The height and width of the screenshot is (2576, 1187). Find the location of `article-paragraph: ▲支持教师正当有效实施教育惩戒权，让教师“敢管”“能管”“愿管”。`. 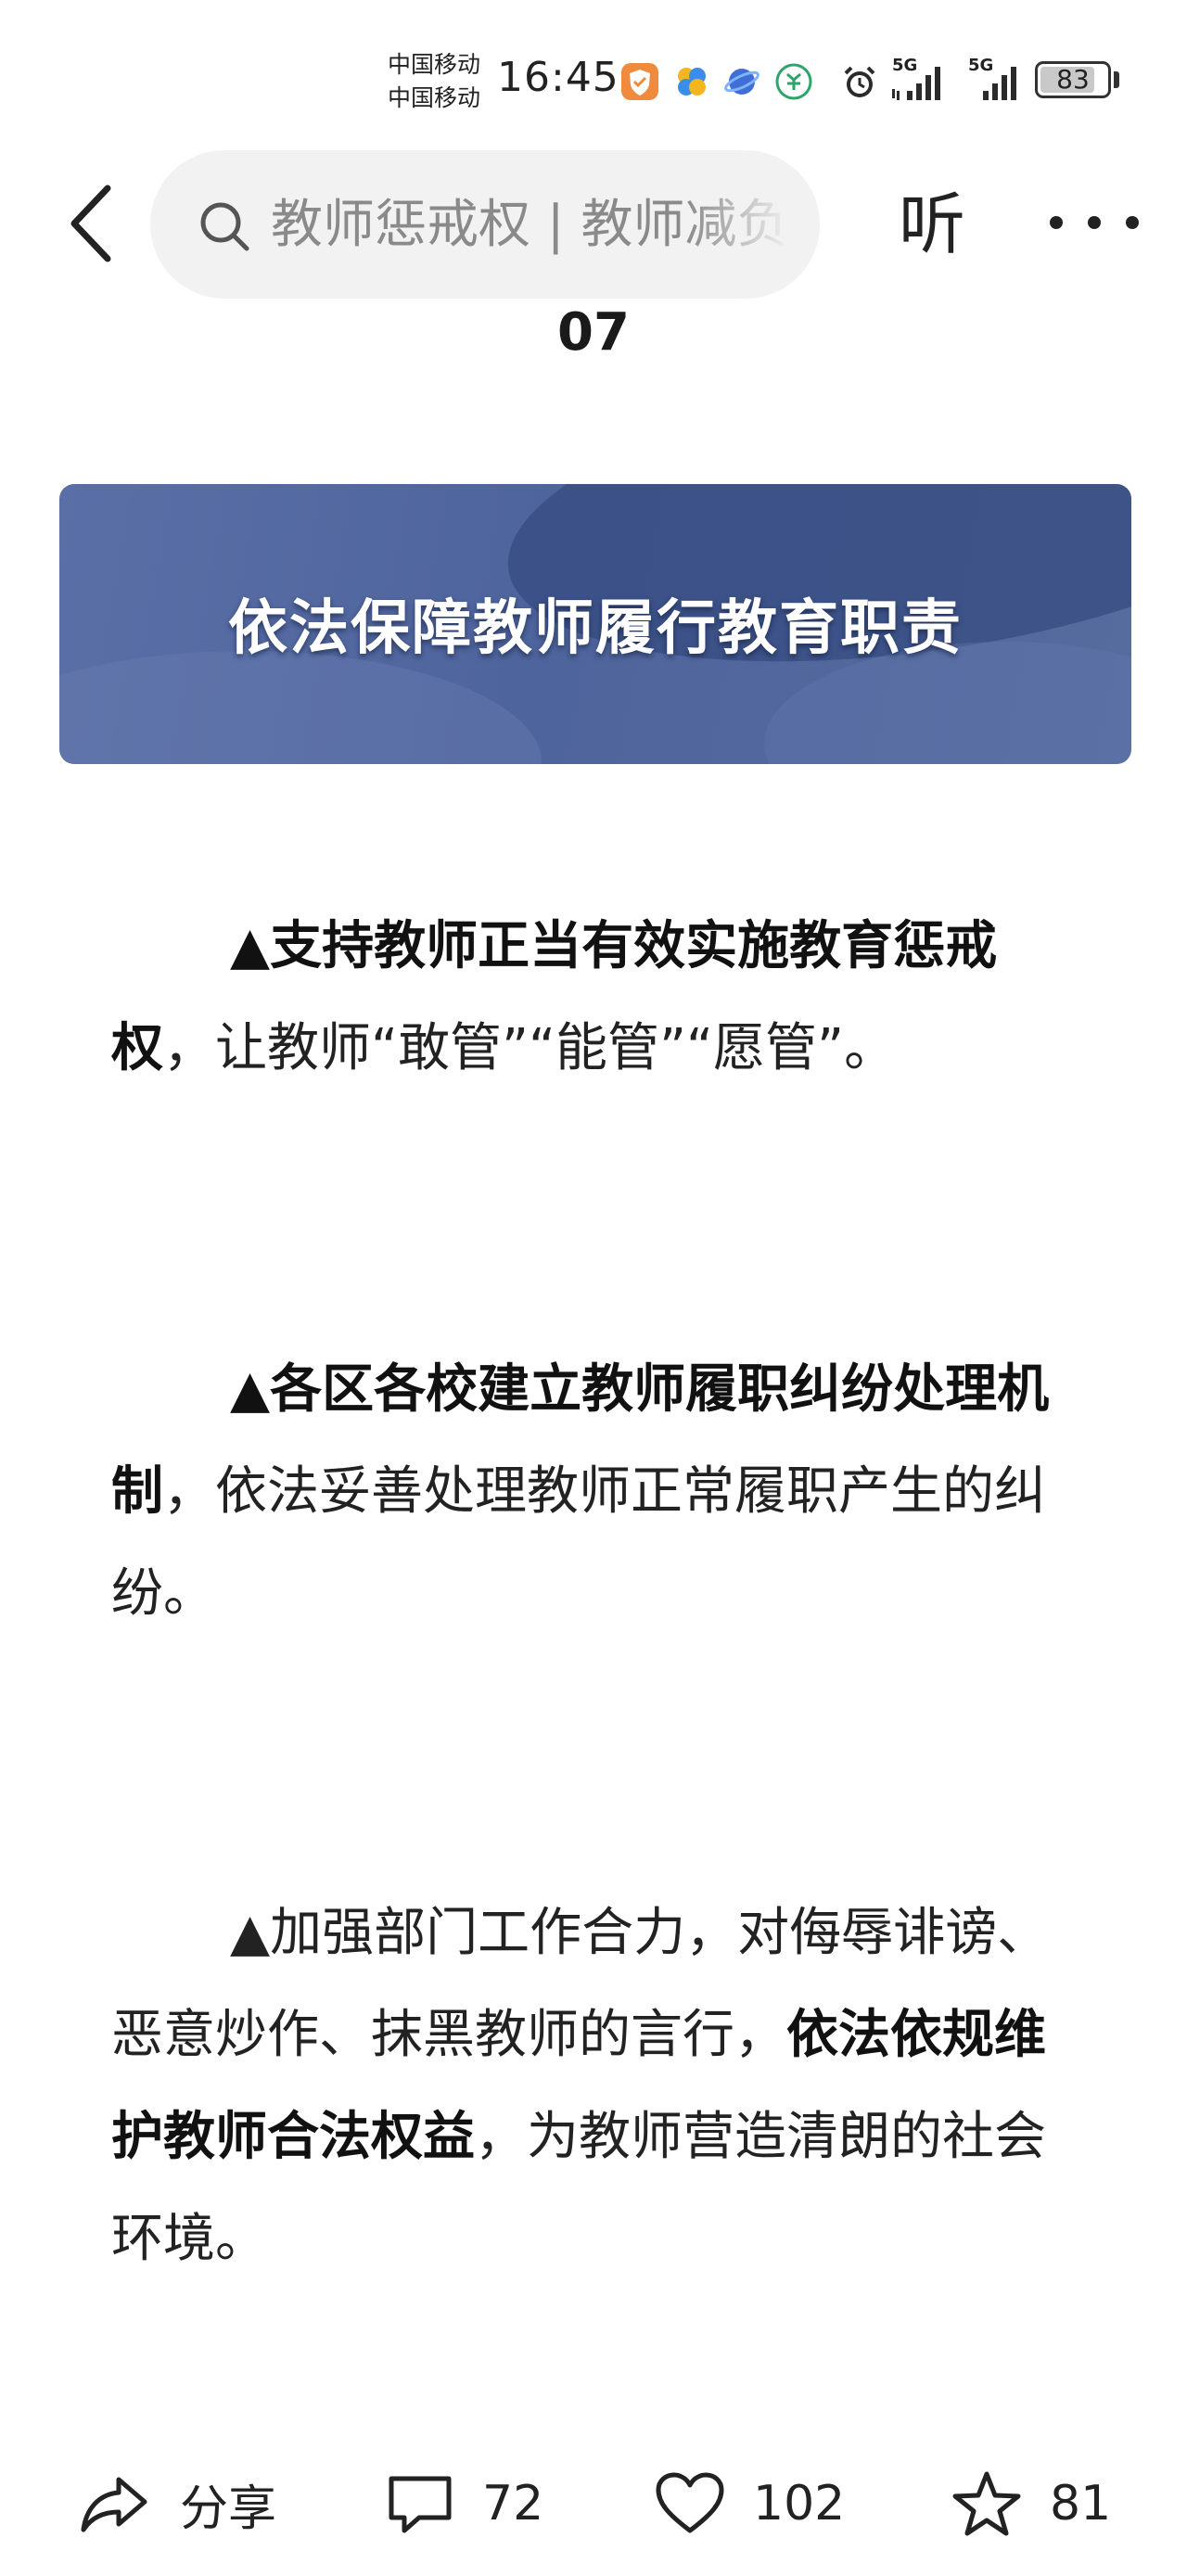

article-paragraph: ▲支持教师正当有效实施教育惩戒权，让教师“敢管”“能管”“愿管”。 is located at coordinates (593, 998).